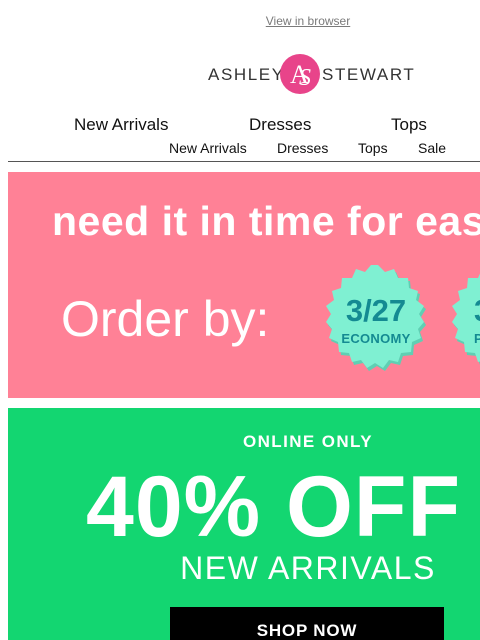  What do you see at coordinates (121, 125) in the screenshot?
I see `nav-item-new-arrivals: New Arrivals` at bounding box center [121, 125].